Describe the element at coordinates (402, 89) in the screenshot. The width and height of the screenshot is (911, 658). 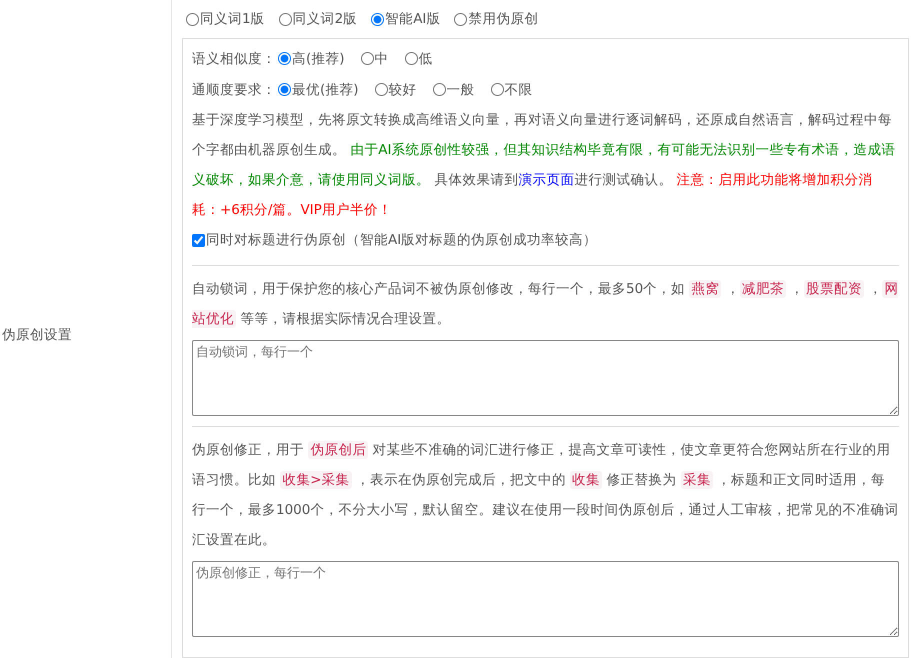
I see `radio-label: 较好` at that location.